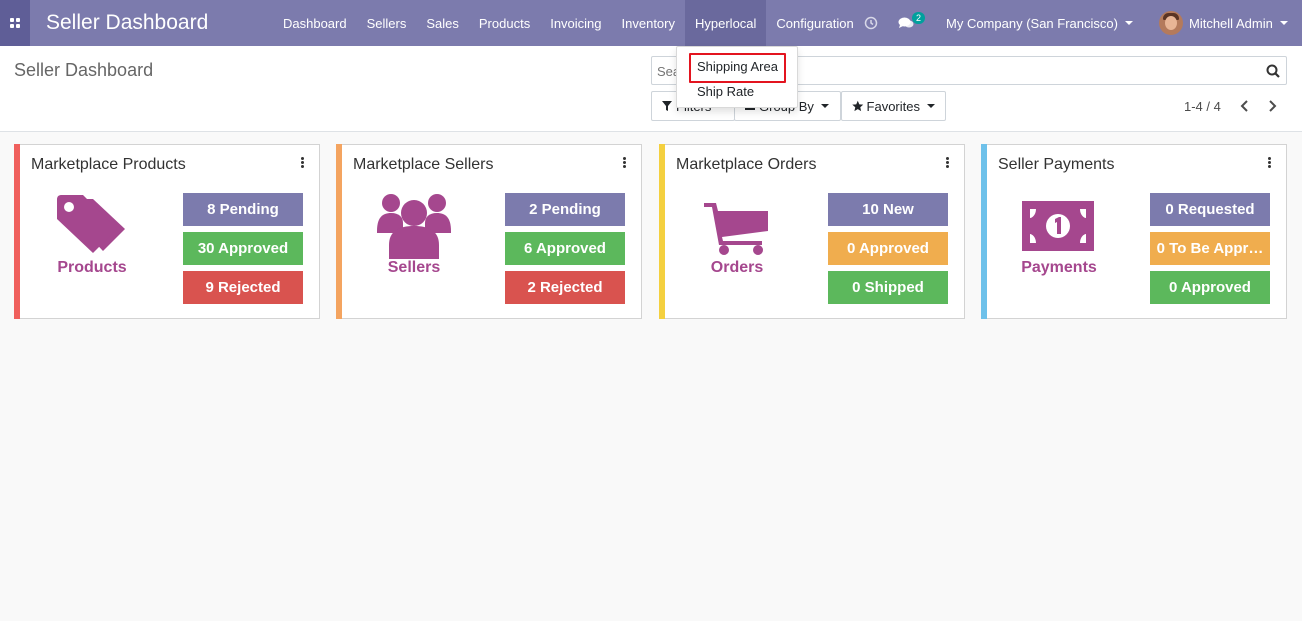 This screenshot has height=621, width=1302. I want to click on search-icon, so click(1273, 71).